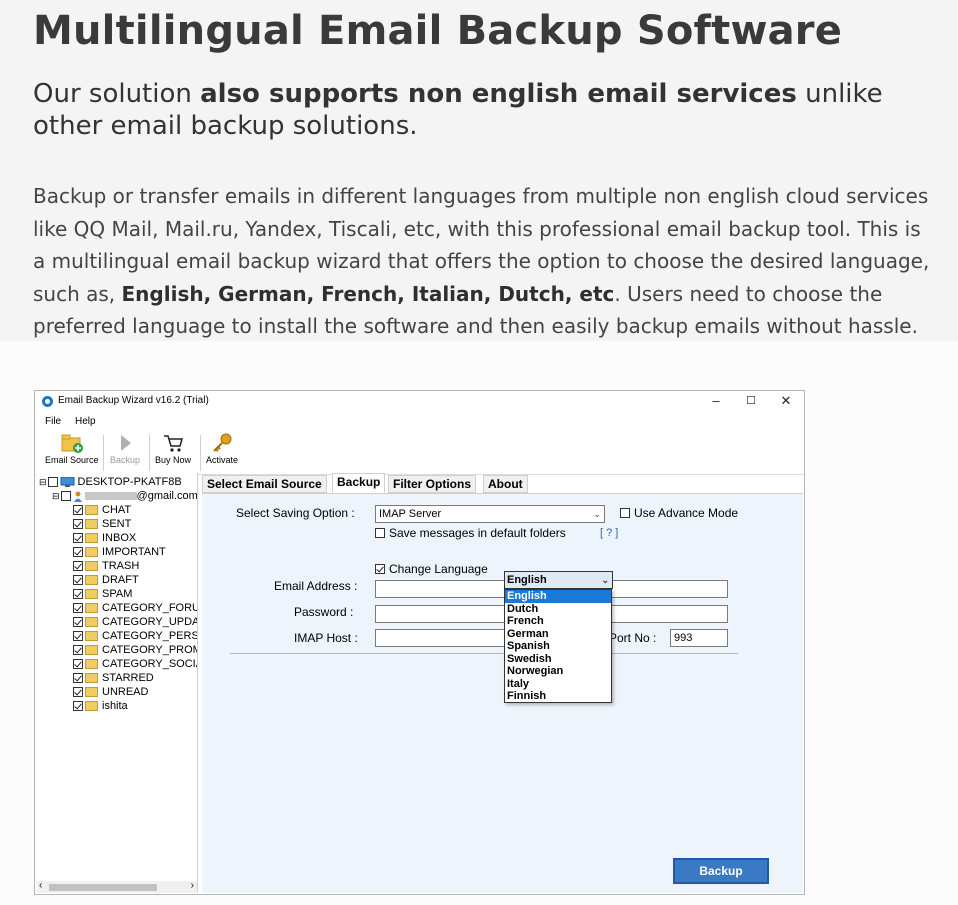 The width and height of the screenshot is (958, 905). I want to click on advance-mode-option: Use Advance Mode, so click(679, 513).